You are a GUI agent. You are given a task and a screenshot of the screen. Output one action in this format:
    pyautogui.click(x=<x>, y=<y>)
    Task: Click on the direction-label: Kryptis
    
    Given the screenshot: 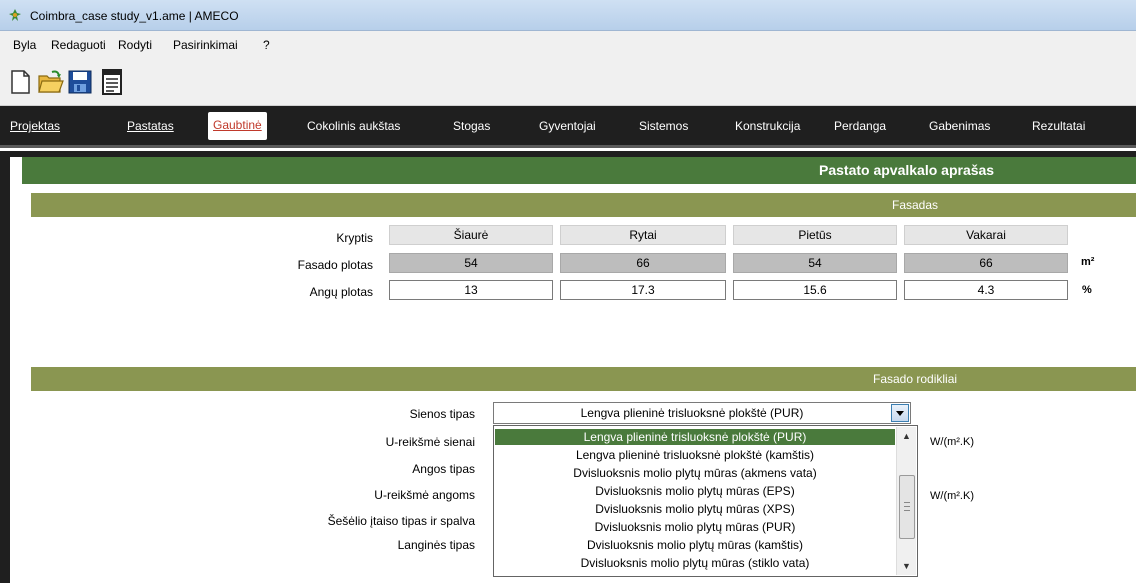 What is the action you would take?
    pyautogui.click(x=354, y=238)
    